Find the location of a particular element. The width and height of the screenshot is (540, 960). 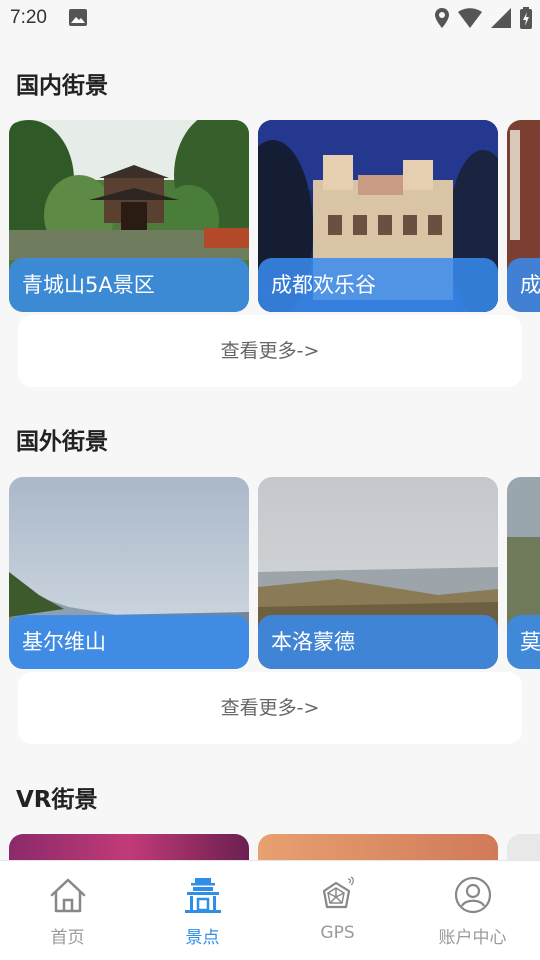

scenic-card-label: 基尔维山 is located at coordinates (129, 642).